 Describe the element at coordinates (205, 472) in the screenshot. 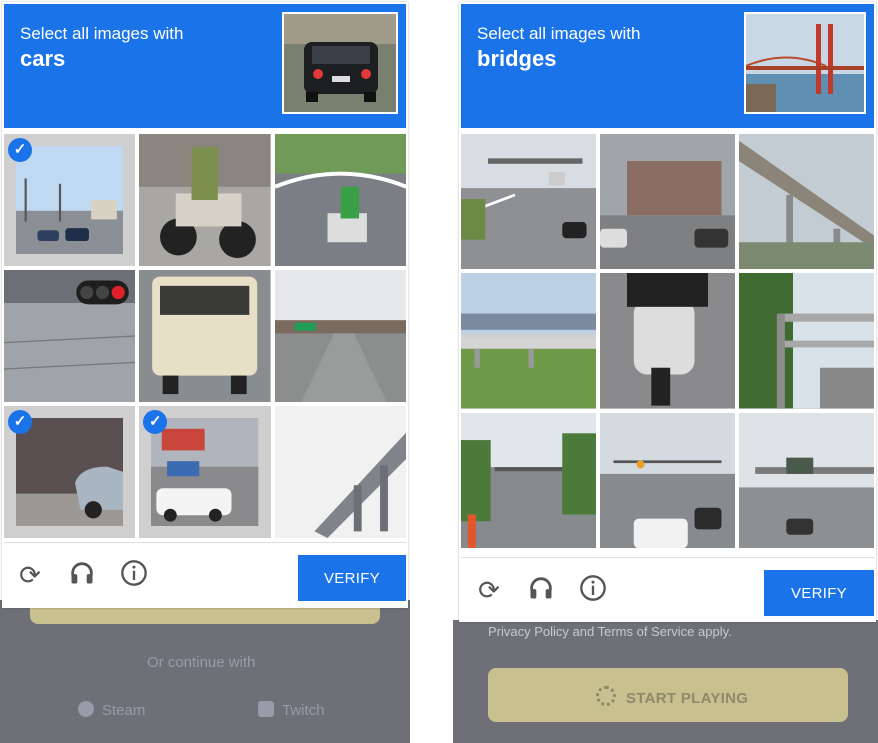

I see `grid-tile-8: ✓` at that location.